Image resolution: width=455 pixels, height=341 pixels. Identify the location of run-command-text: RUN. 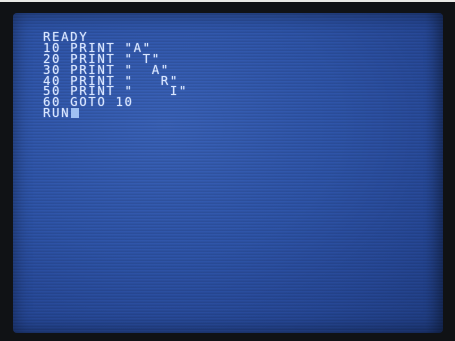
(57, 113).